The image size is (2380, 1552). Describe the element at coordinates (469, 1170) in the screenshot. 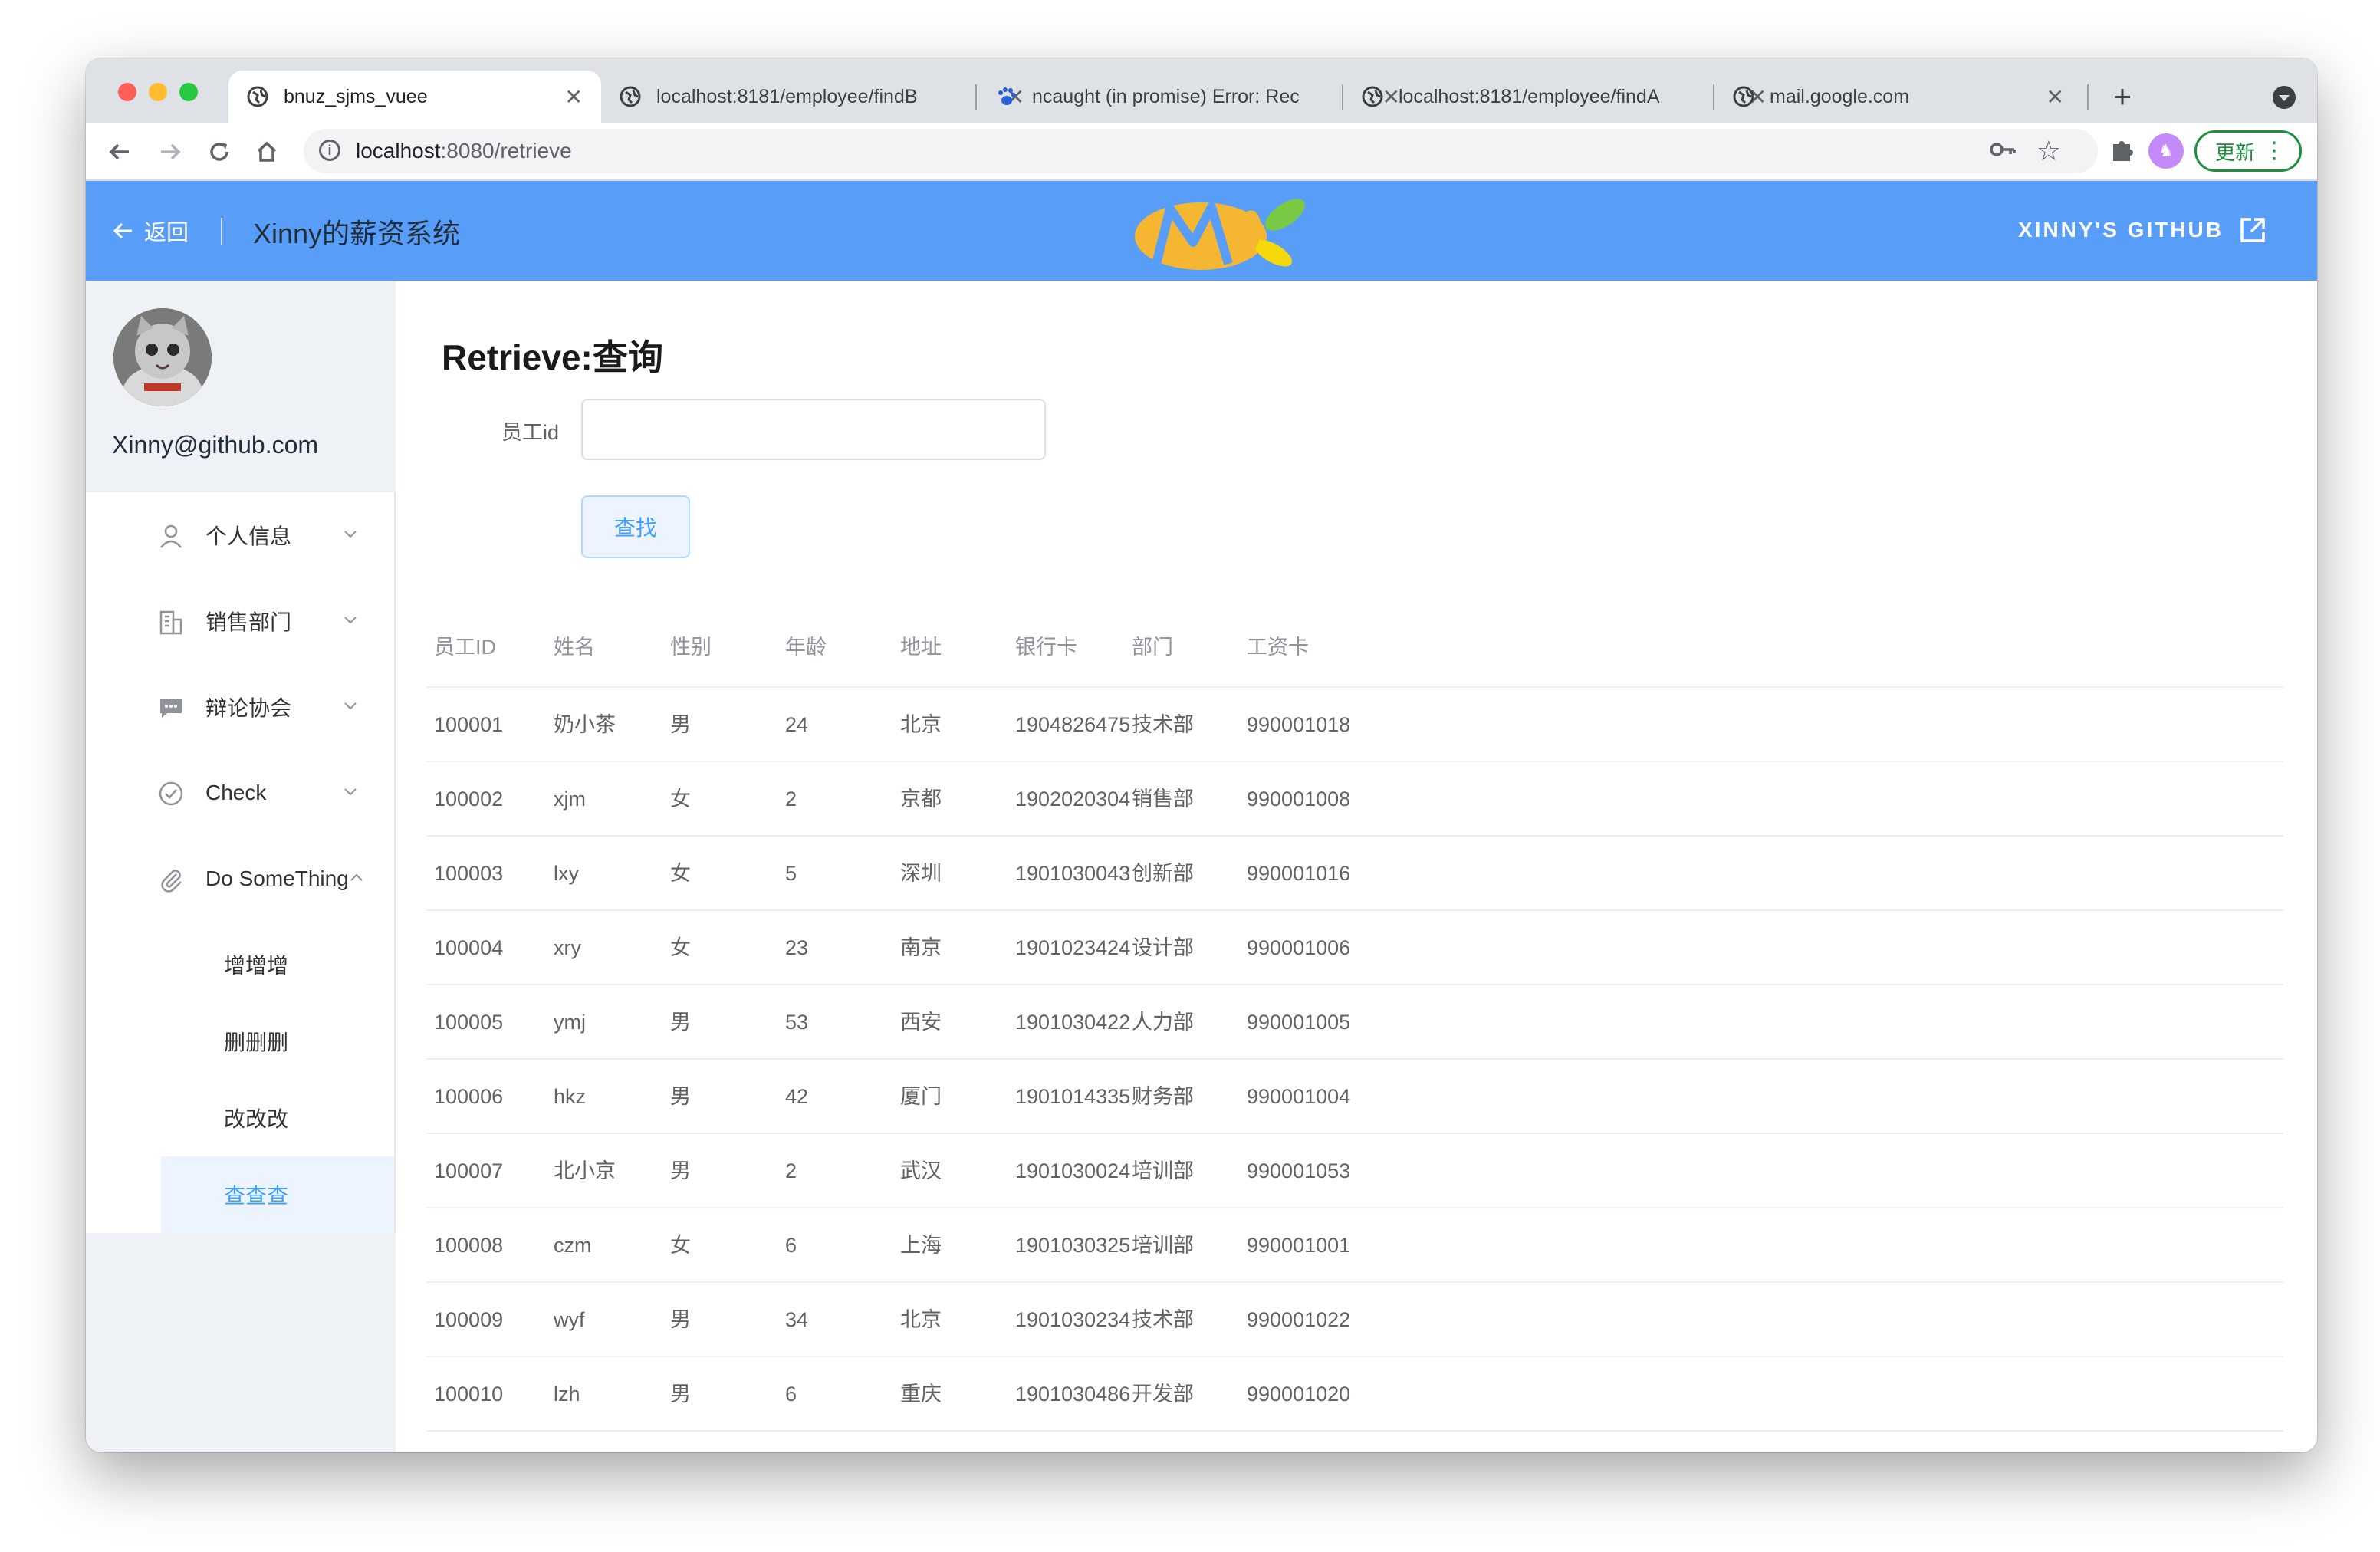

I see `table-cell: 100007` at that location.